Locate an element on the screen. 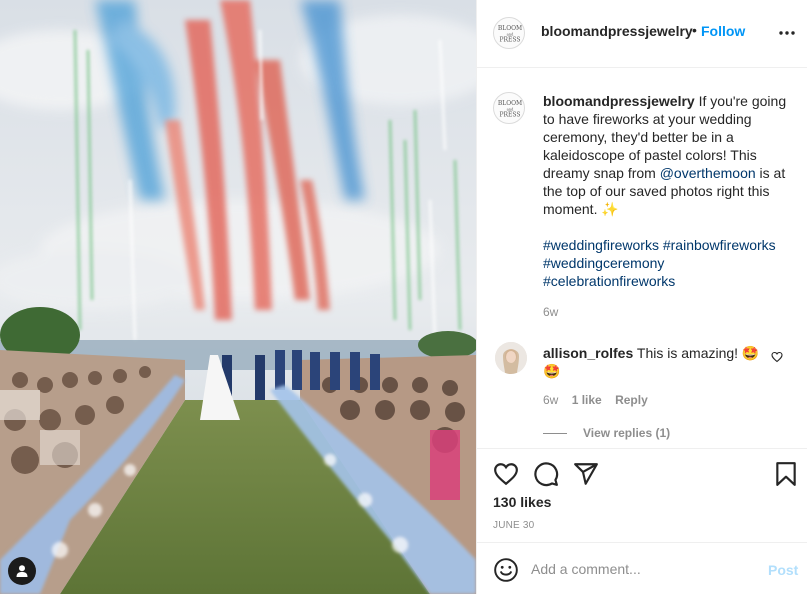 The width and height of the screenshot is (807, 594). tagged-people-button is located at coordinates (22, 571).